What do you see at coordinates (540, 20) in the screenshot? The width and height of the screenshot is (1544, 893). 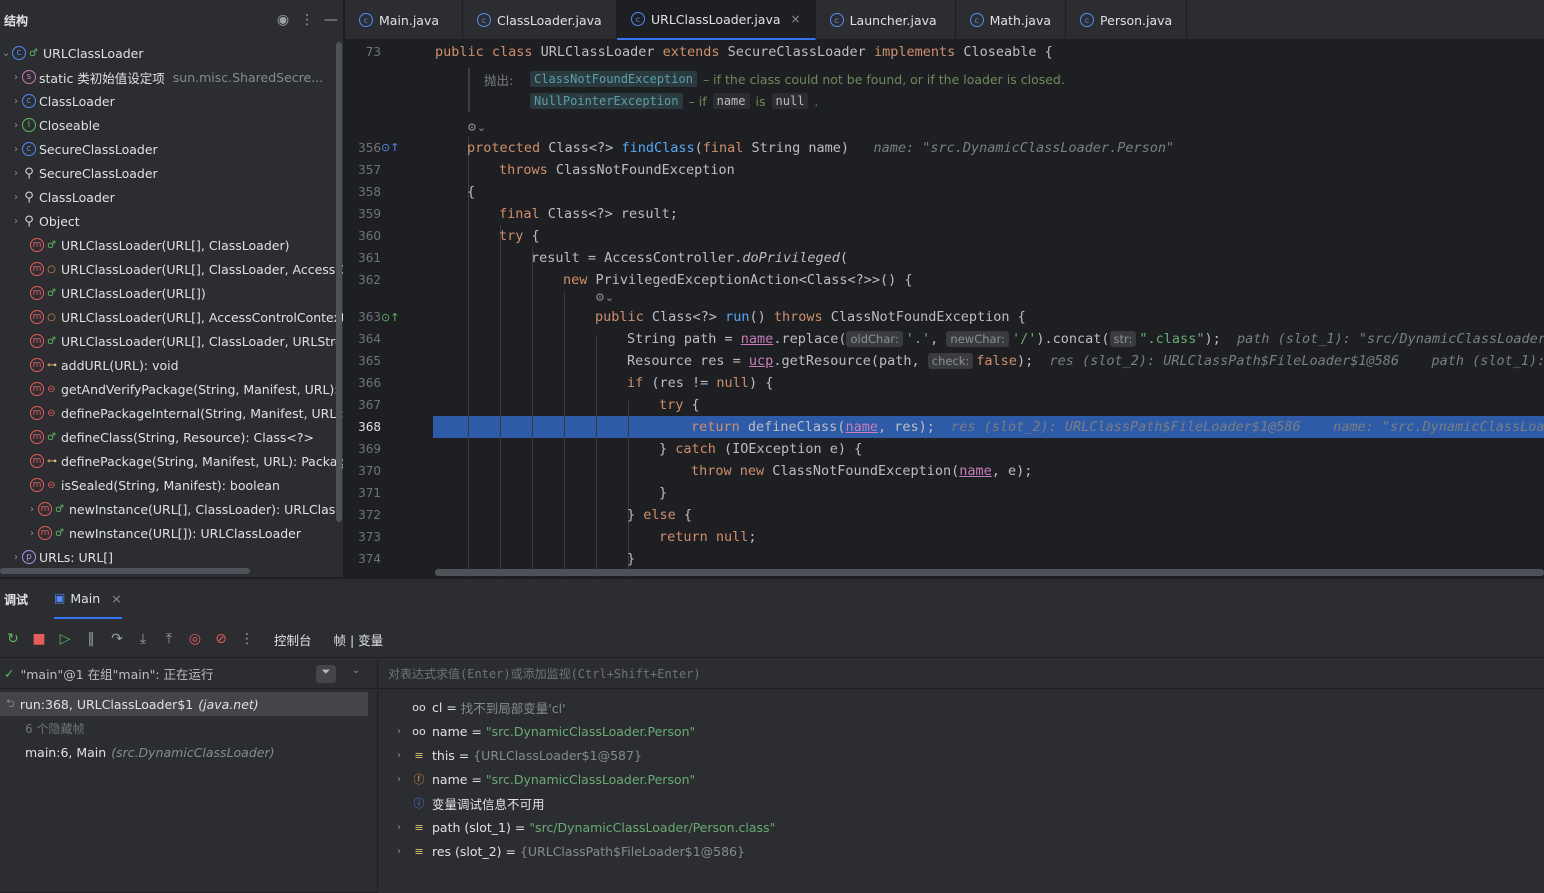 I see `tab-classloader: c ClassLoader.java` at bounding box center [540, 20].